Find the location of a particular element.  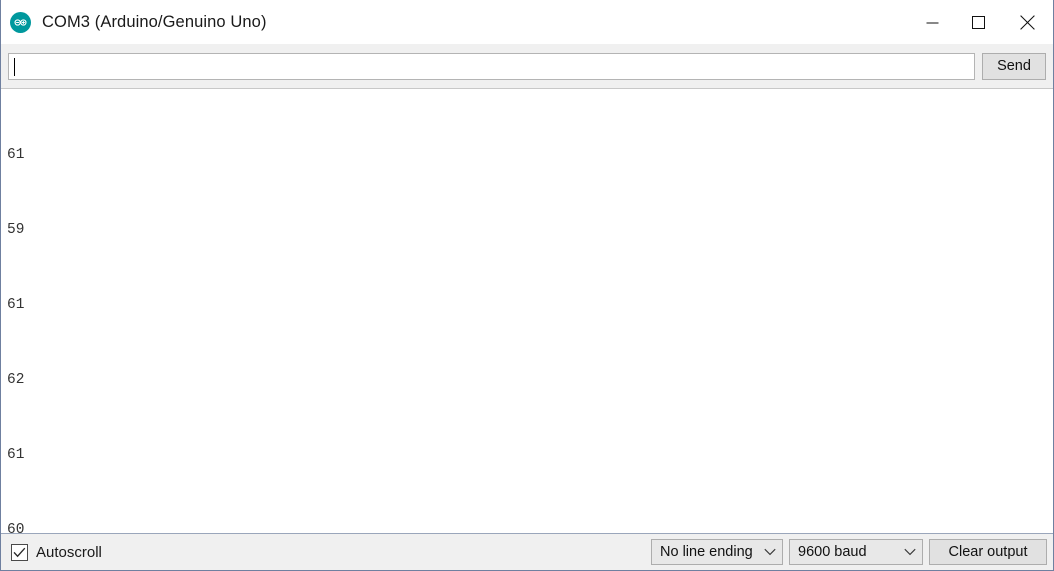

baud-rate-select: 9600 baud is located at coordinates (856, 552).